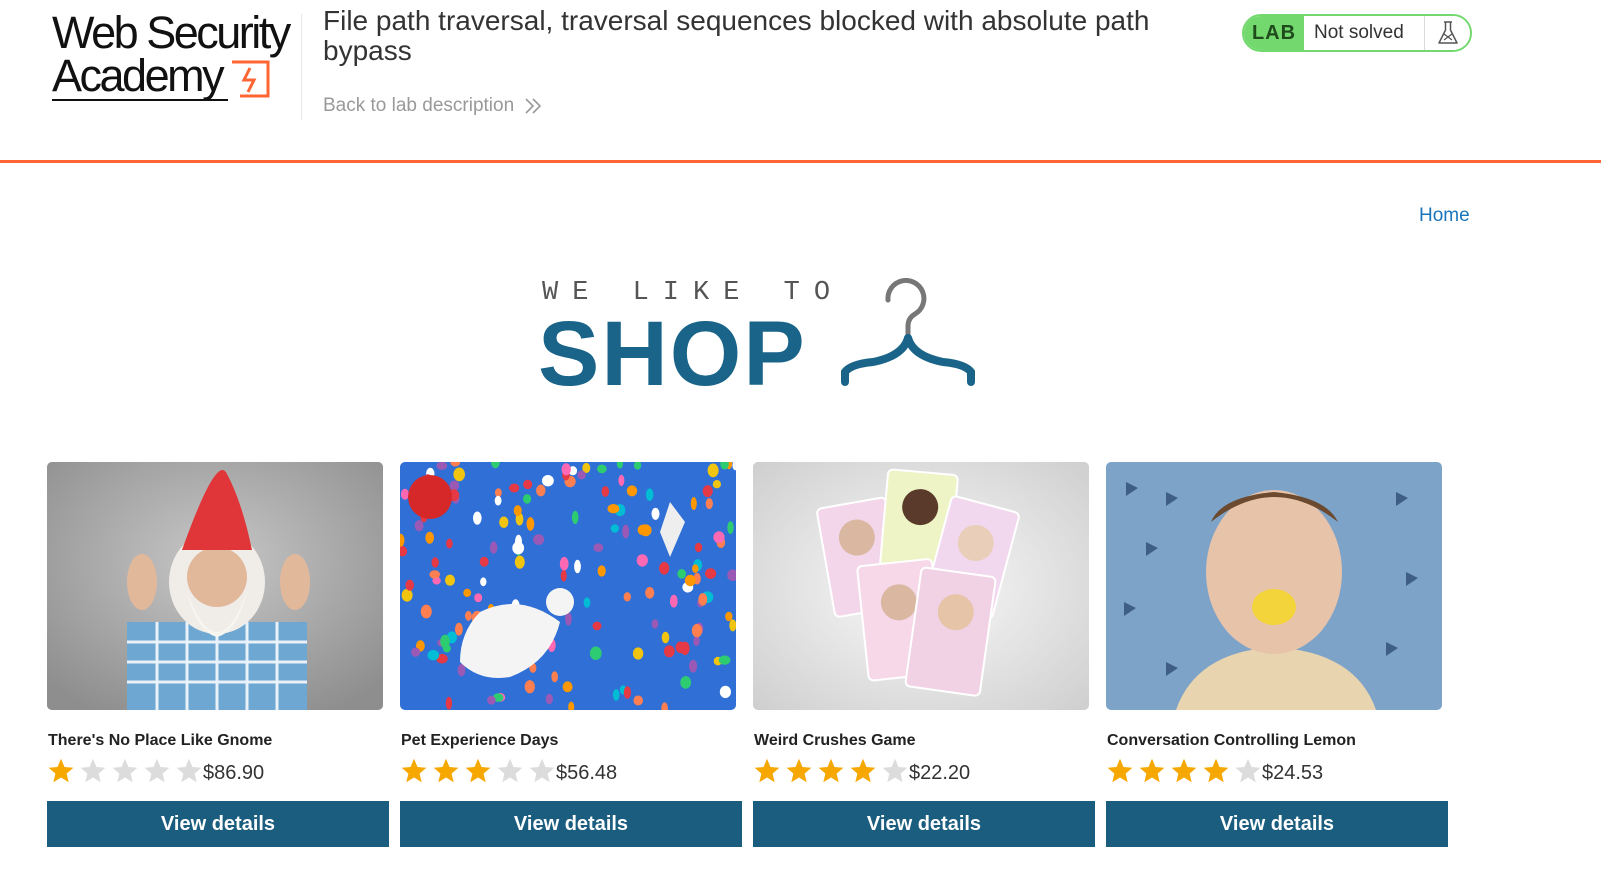  I want to click on nav-home-link: Home, so click(1444, 216).